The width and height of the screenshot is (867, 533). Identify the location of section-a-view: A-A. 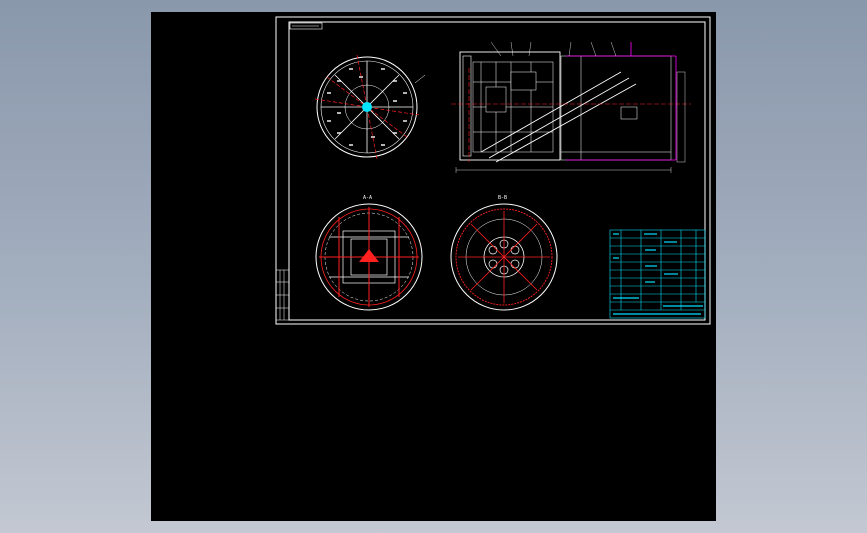
(369, 253).